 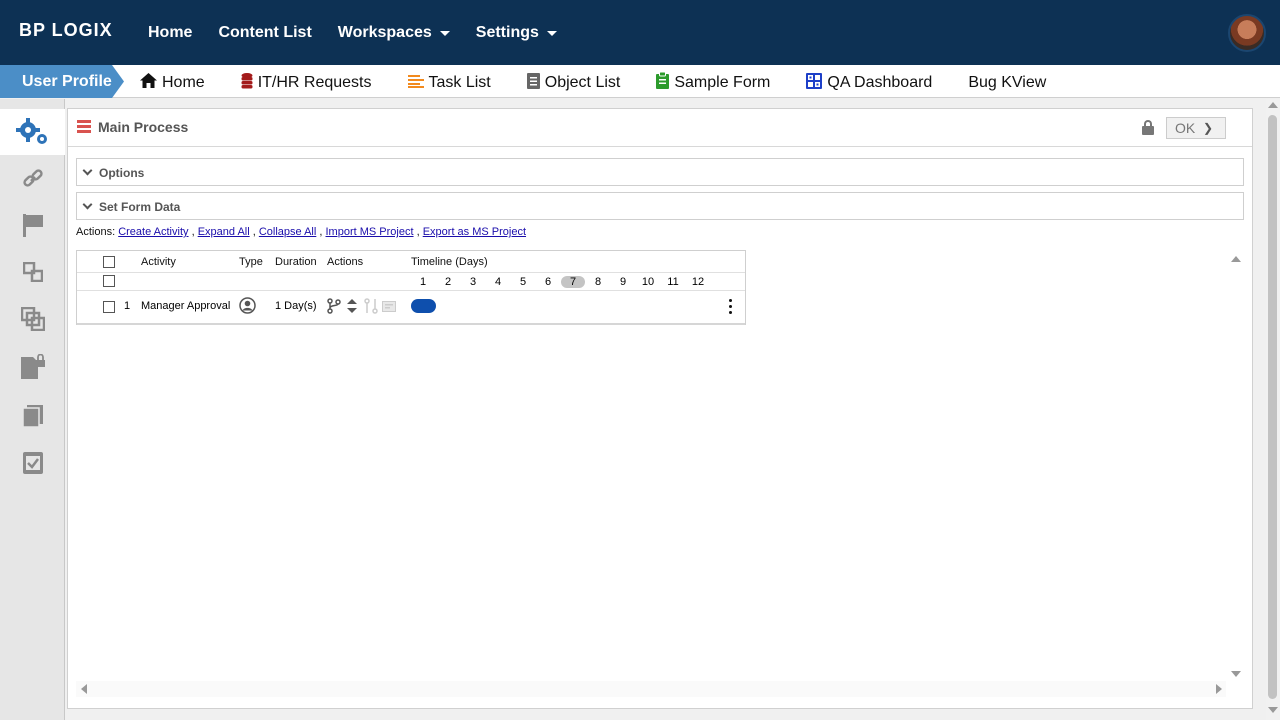 I want to click on day-label: 5, so click(x=523, y=282).